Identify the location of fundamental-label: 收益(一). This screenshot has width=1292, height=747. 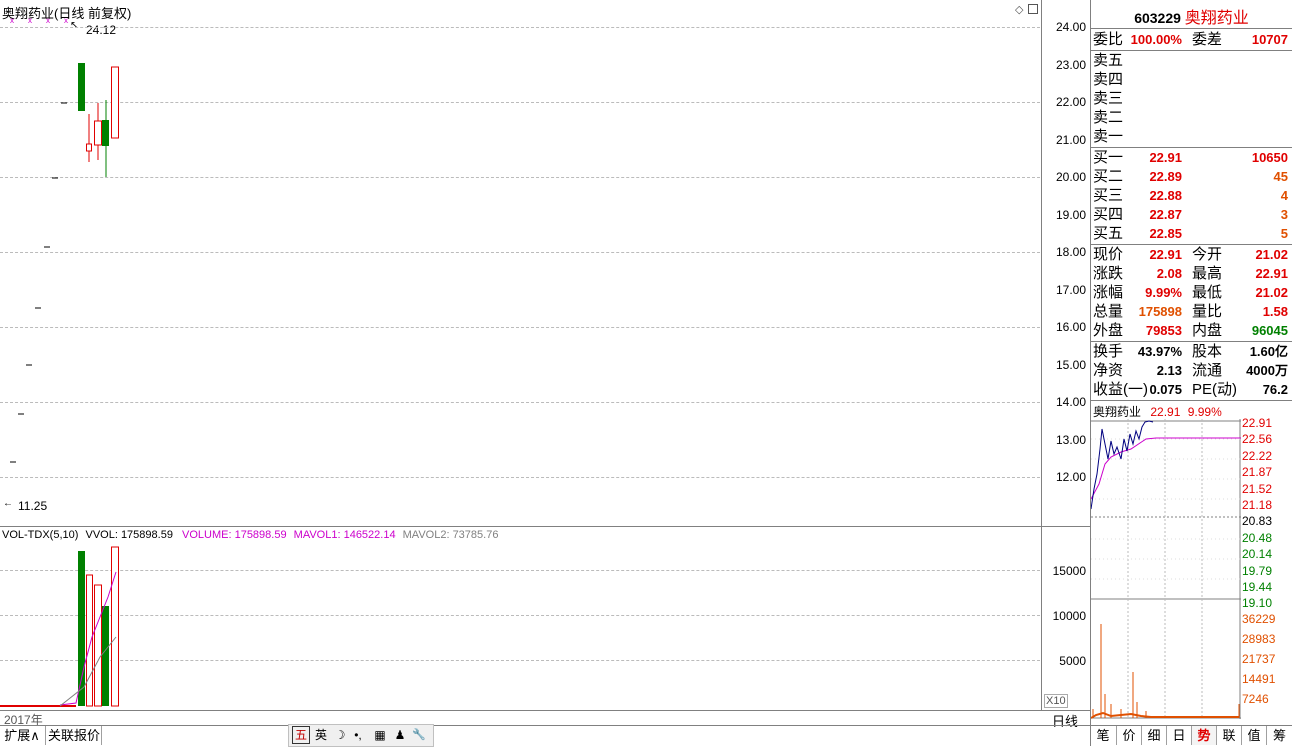
(1120, 389).